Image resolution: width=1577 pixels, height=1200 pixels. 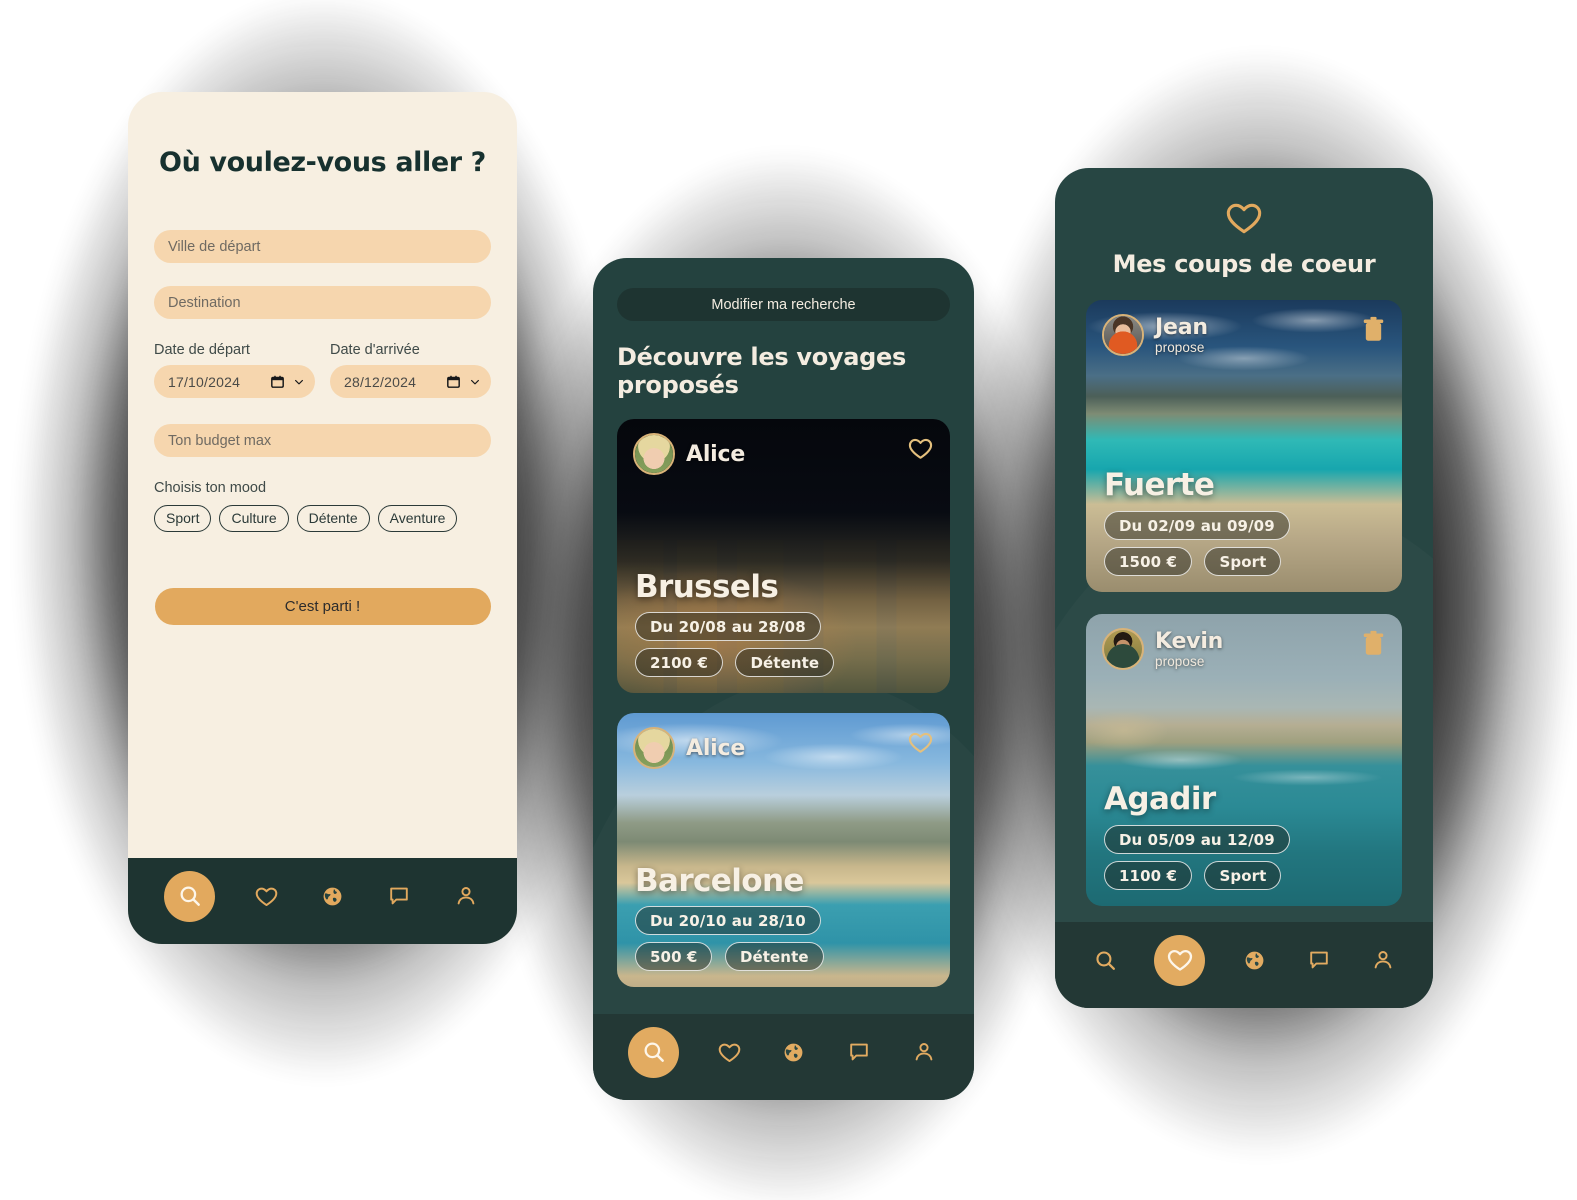 What do you see at coordinates (1148, 875) in the screenshot?
I see `favorite-price-tag: 1100 €` at bounding box center [1148, 875].